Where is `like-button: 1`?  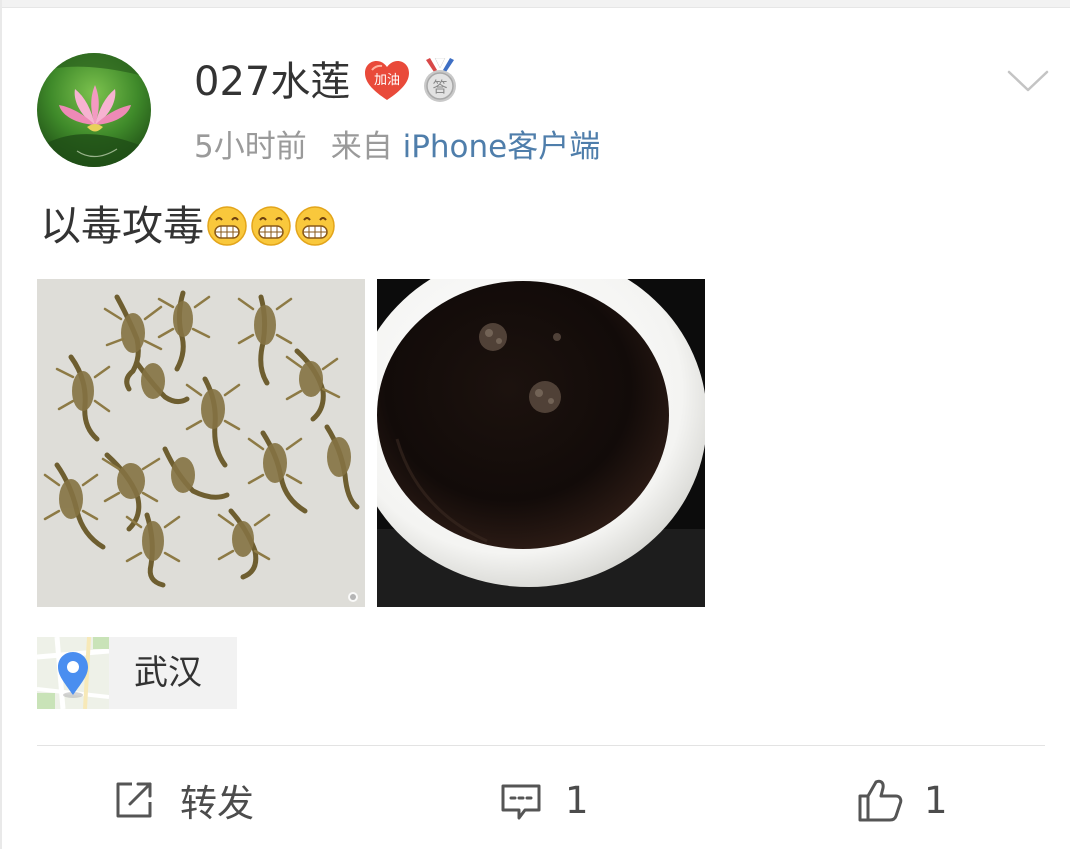
like-button: 1 is located at coordinates (902, 800).